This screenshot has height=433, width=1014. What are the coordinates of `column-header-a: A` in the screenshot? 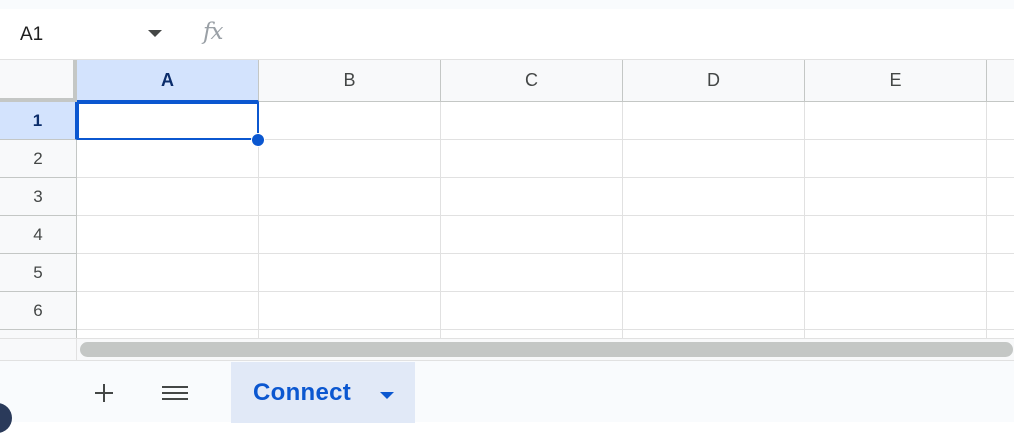 It's located at (168, 81).